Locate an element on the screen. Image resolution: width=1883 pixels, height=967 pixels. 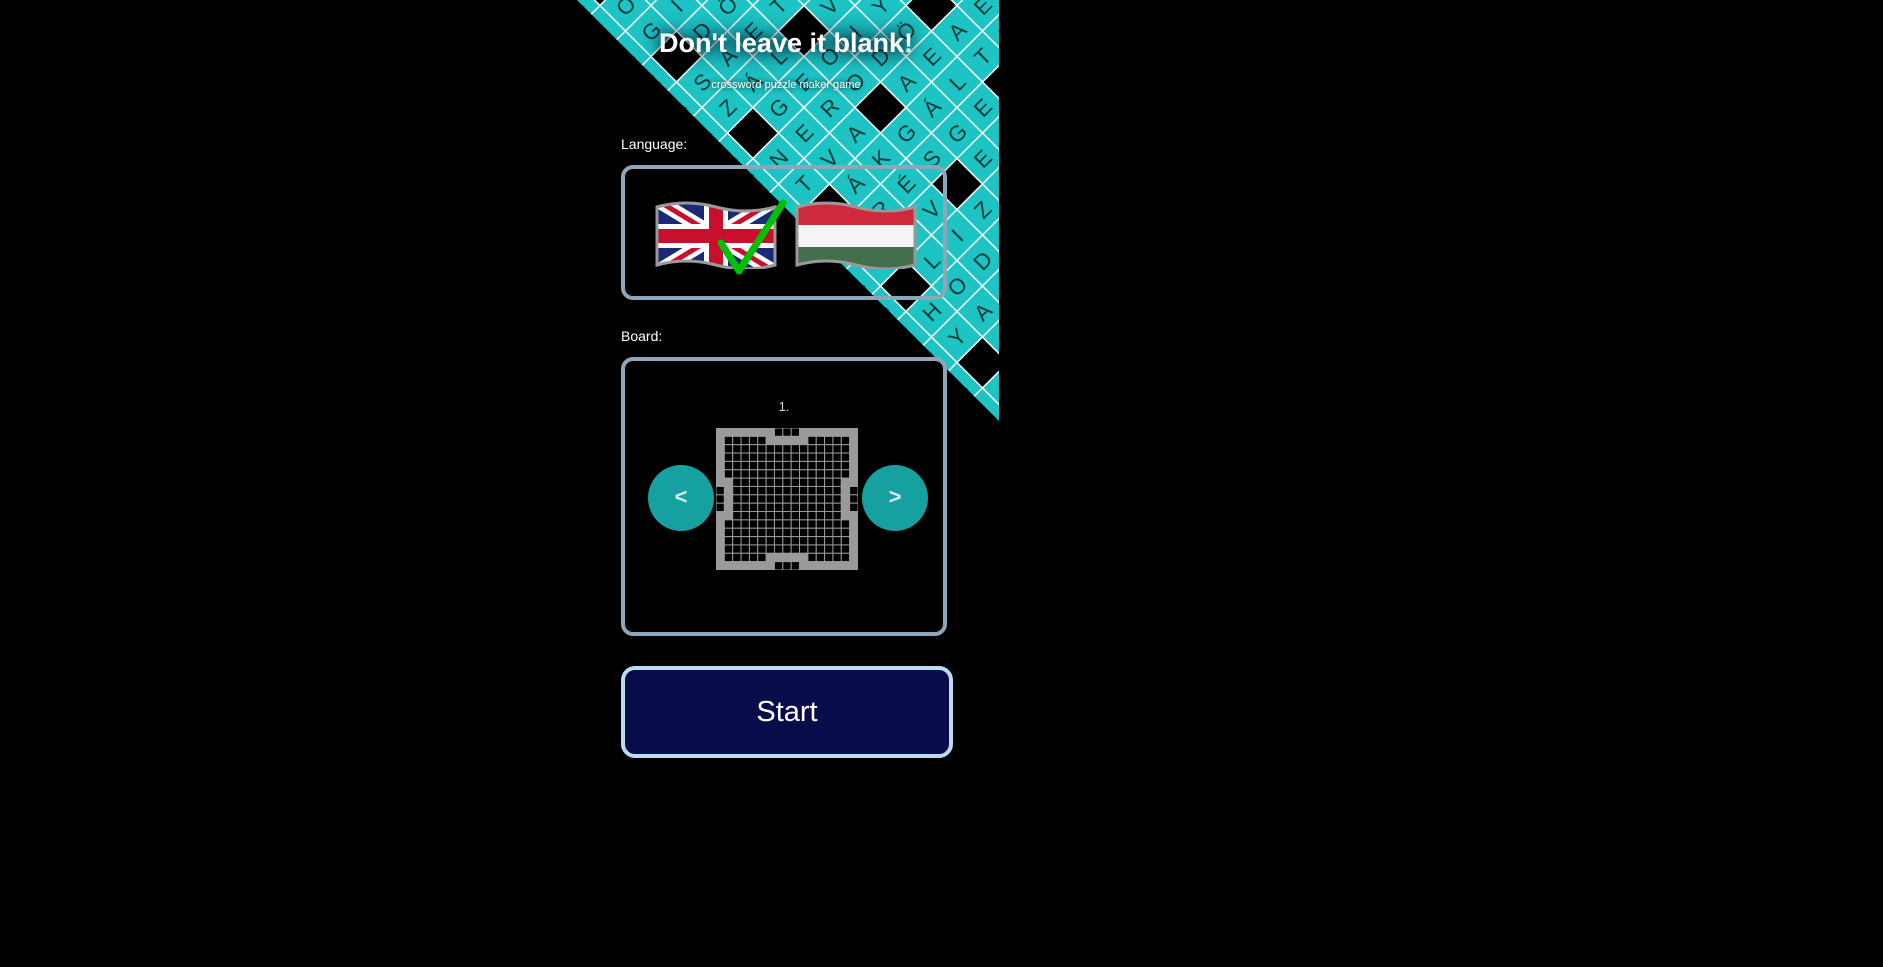
svg-text: I is located at coordinates (1212, 82).